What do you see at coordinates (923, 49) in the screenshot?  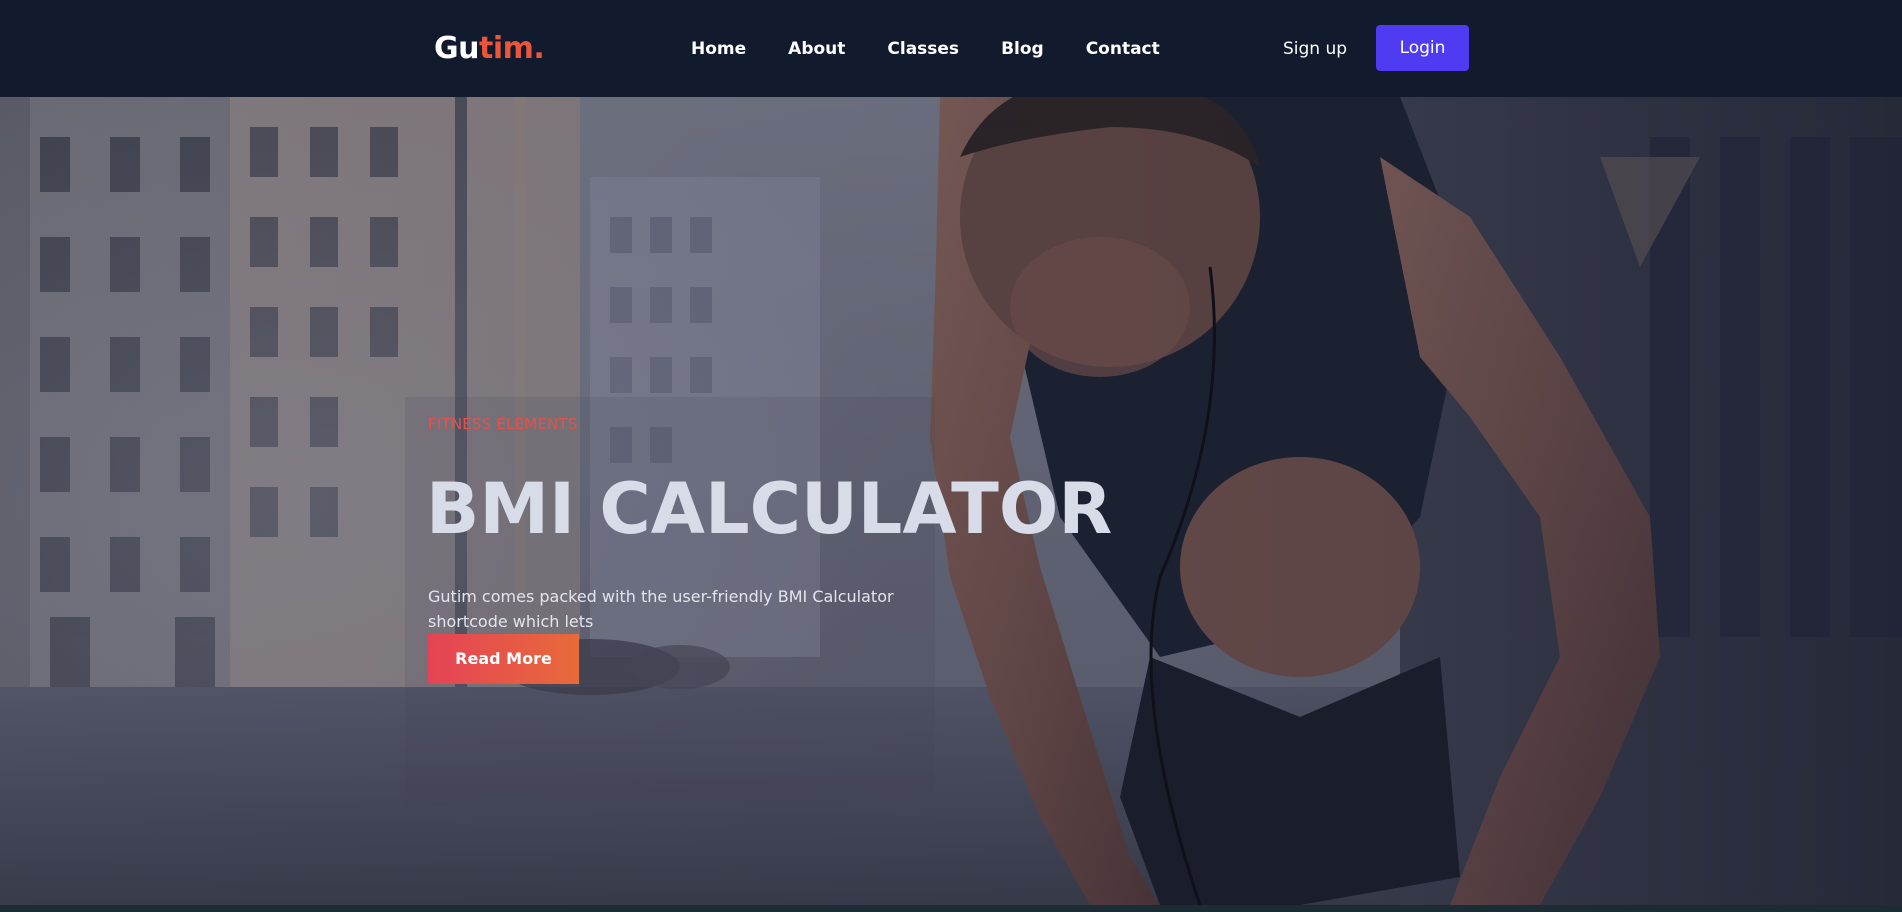 I see `nav-classes: Classes` at bounding box center [923, 49].